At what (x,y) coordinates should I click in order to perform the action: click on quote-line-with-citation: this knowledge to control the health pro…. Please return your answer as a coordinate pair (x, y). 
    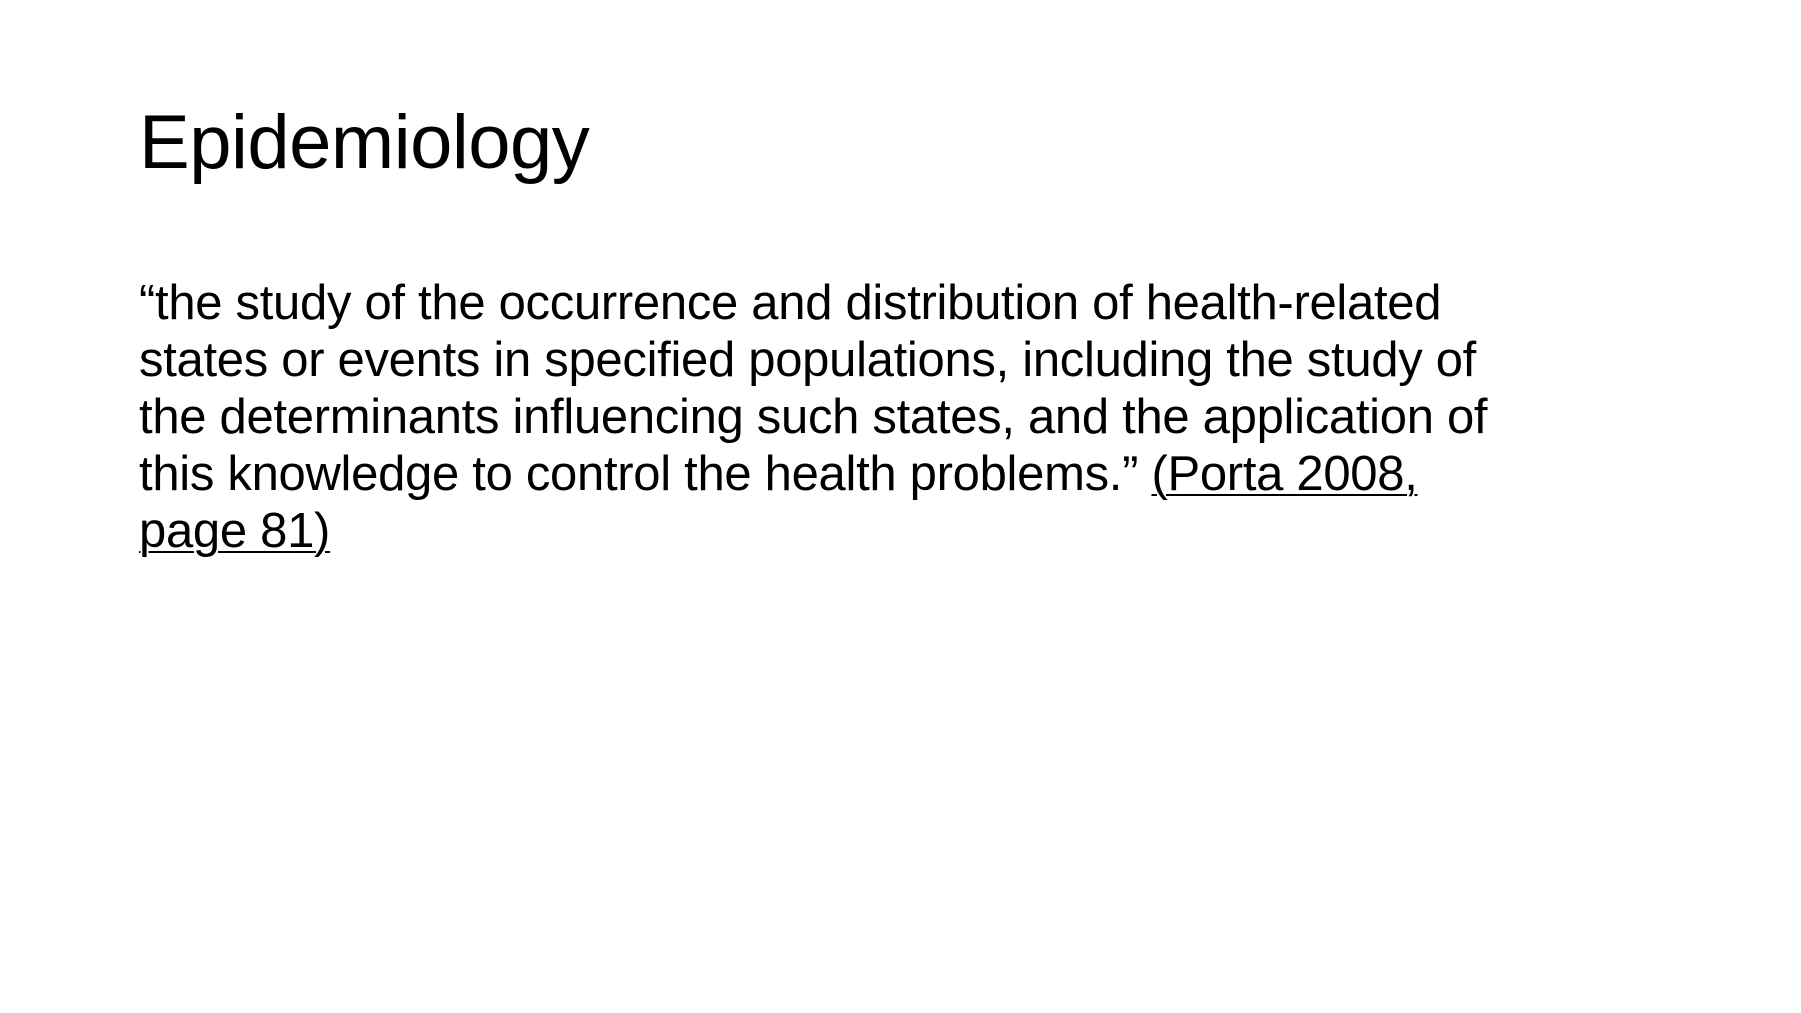
    Looking at the image, I should click on (919, 474).